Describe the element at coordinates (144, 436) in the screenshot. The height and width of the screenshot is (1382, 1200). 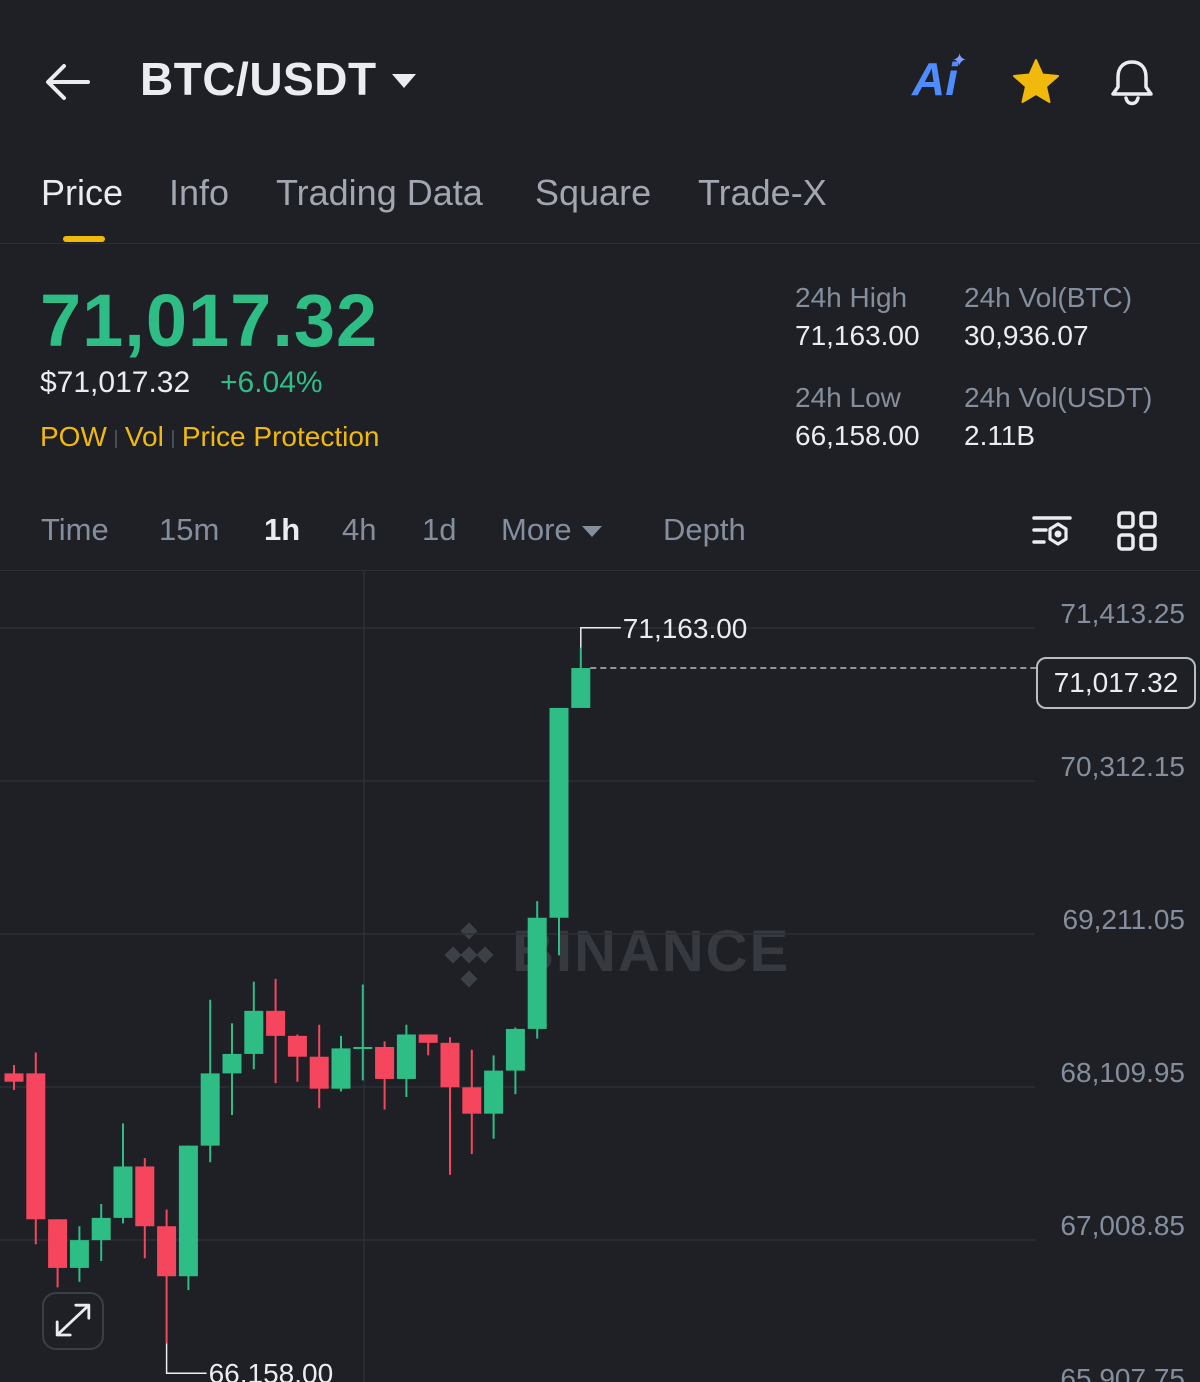
I see `tag-vol: Vol` at that location.